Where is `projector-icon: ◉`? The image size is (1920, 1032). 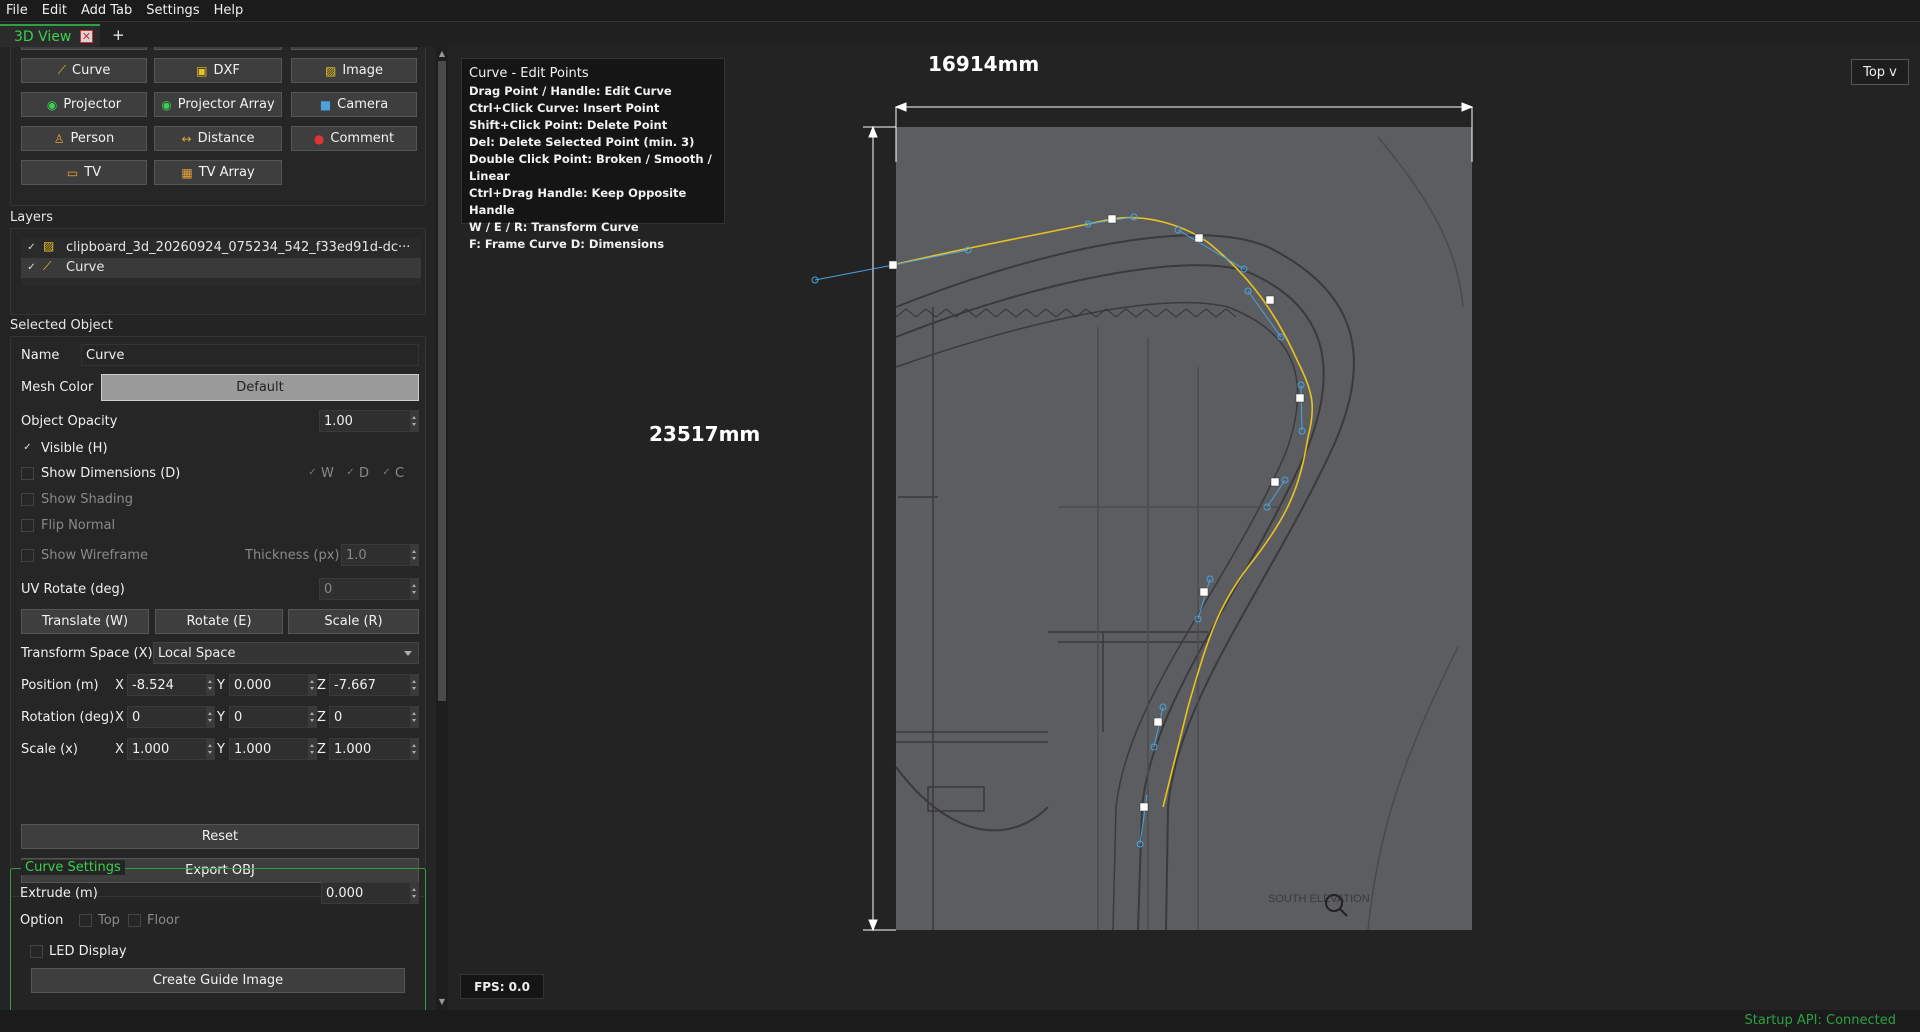 projector-icon: ◉ is located at coordinates (52, 104).